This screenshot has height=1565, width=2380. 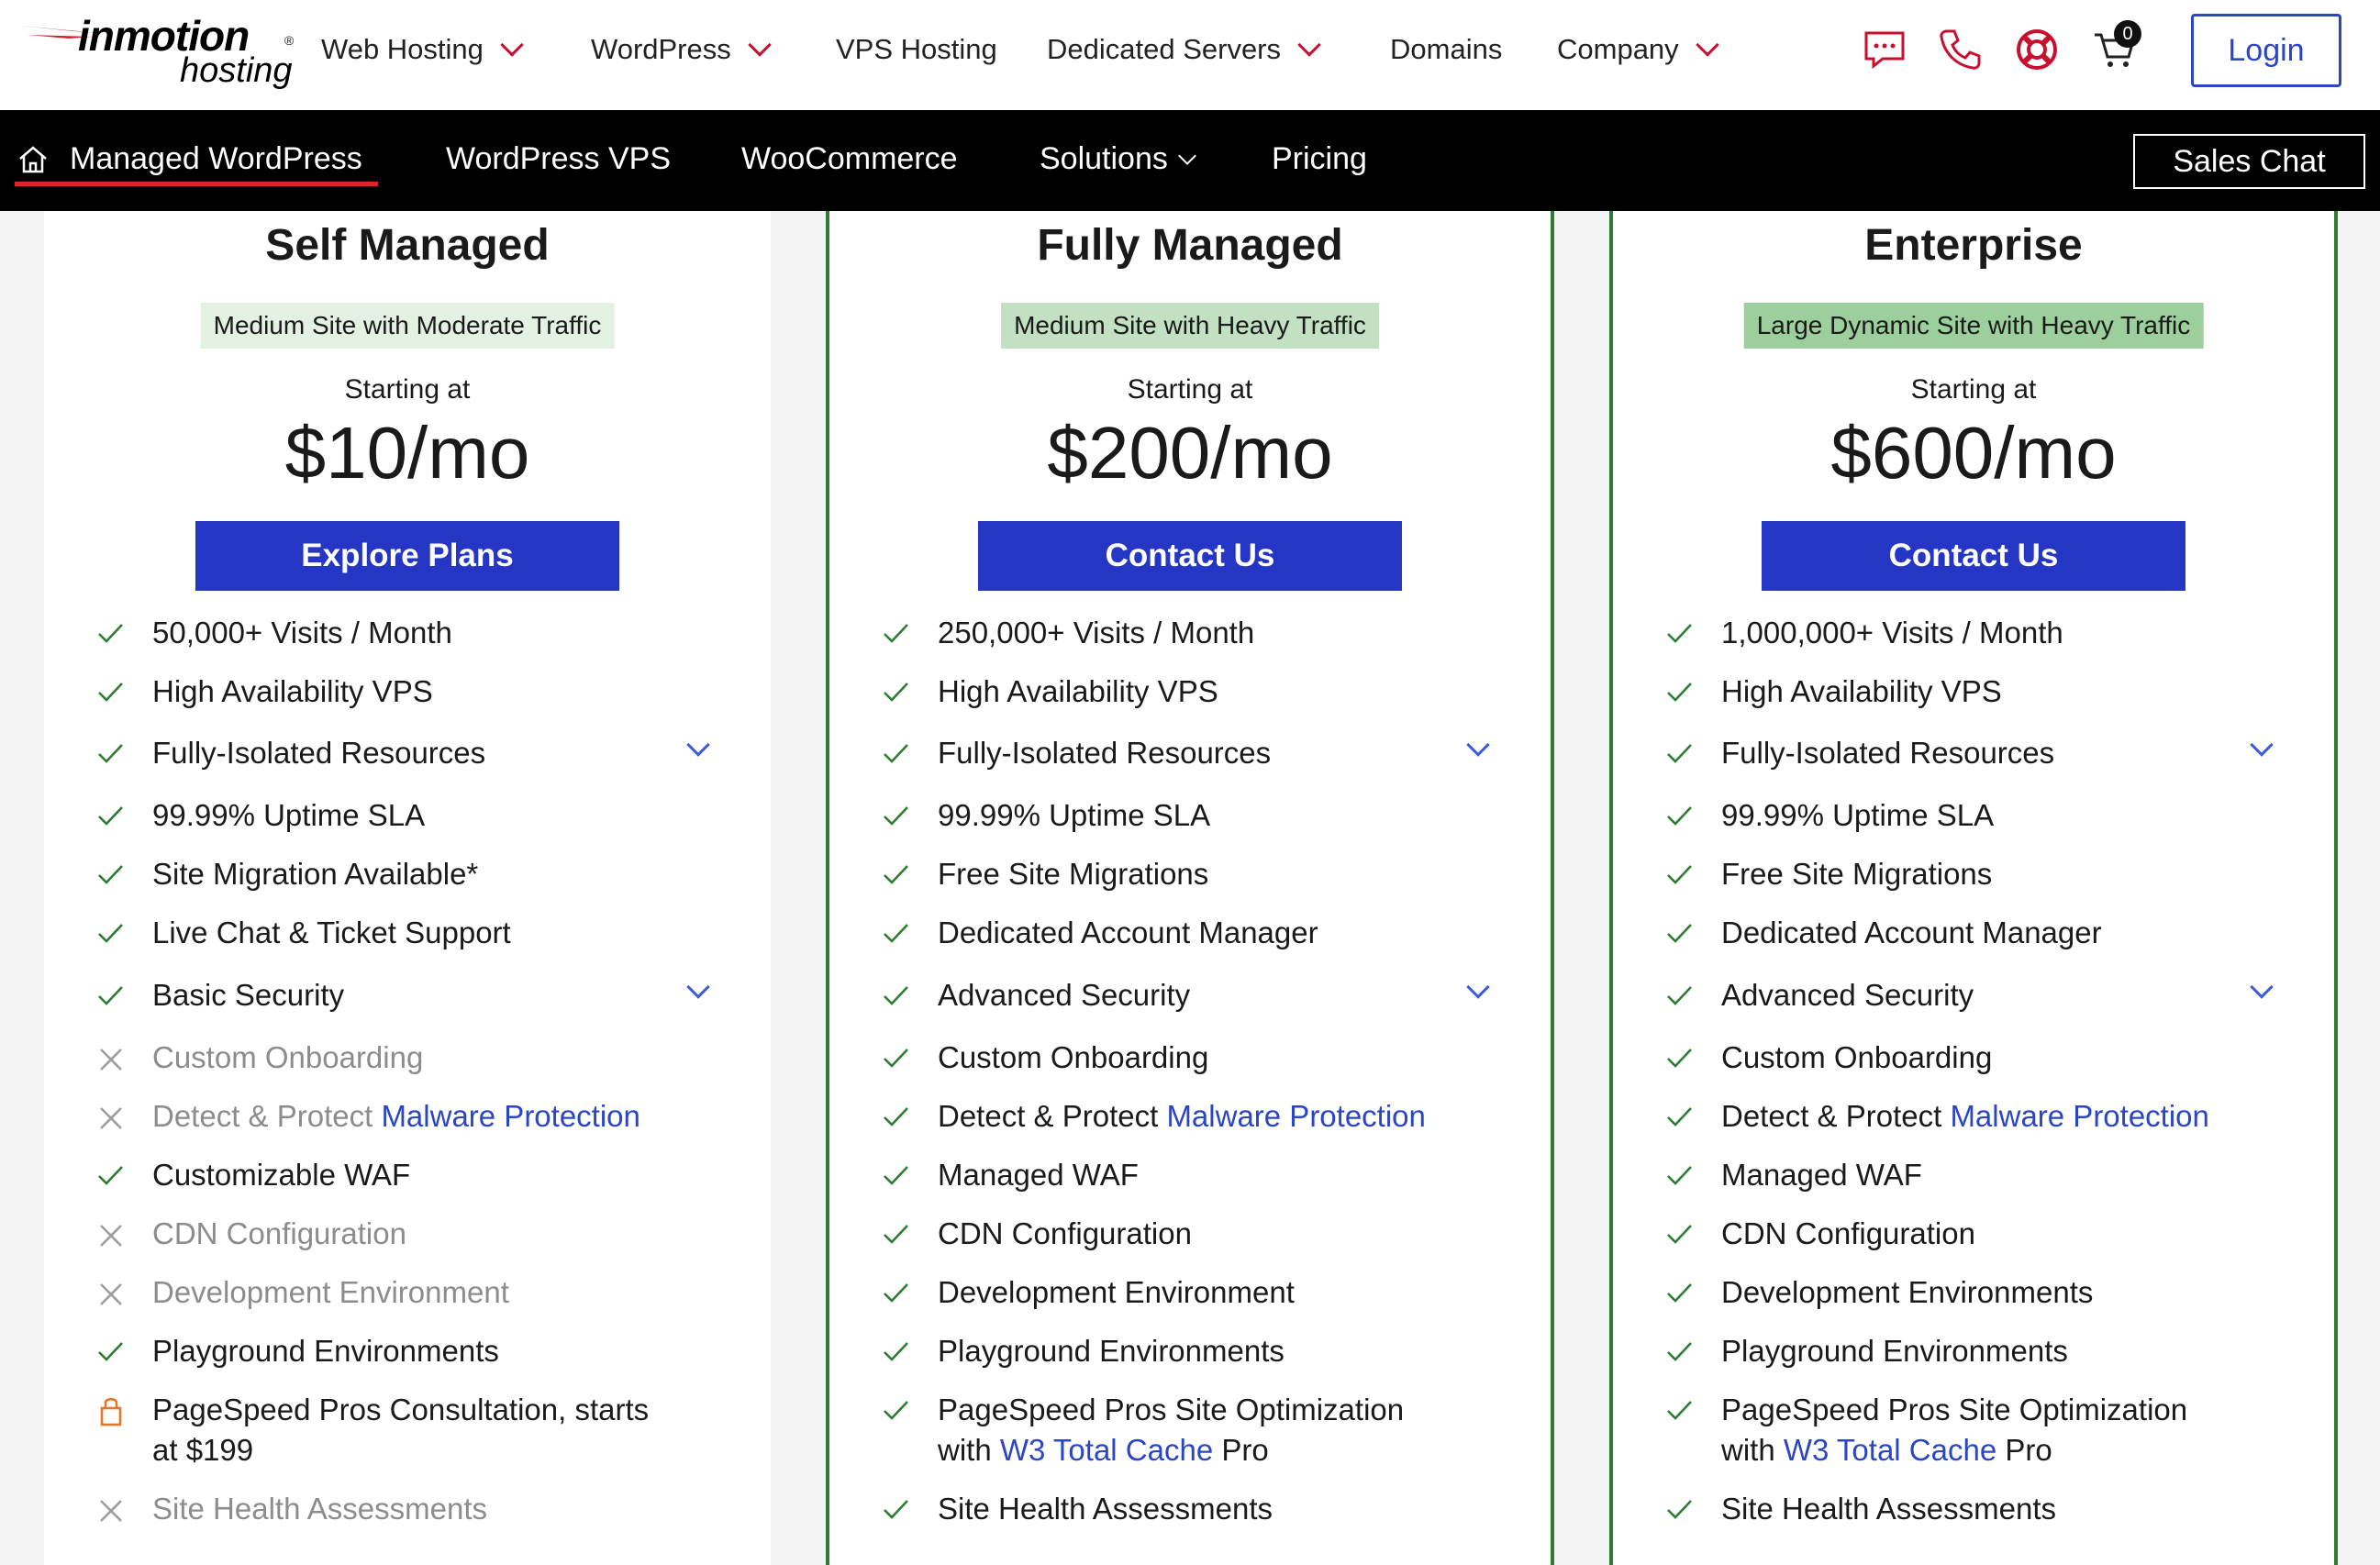 What do you see at coordinates (1884, 49) in the screenshot?
I see `chat-icon` at bounding box center [1884, 49].